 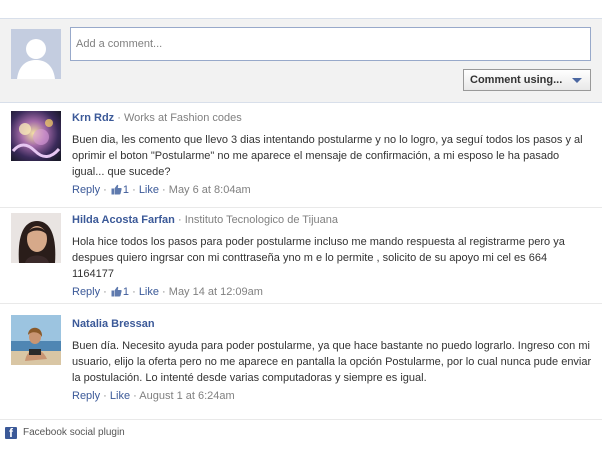 I want to click on default-avatar-icon, so click(x=36, y=54).